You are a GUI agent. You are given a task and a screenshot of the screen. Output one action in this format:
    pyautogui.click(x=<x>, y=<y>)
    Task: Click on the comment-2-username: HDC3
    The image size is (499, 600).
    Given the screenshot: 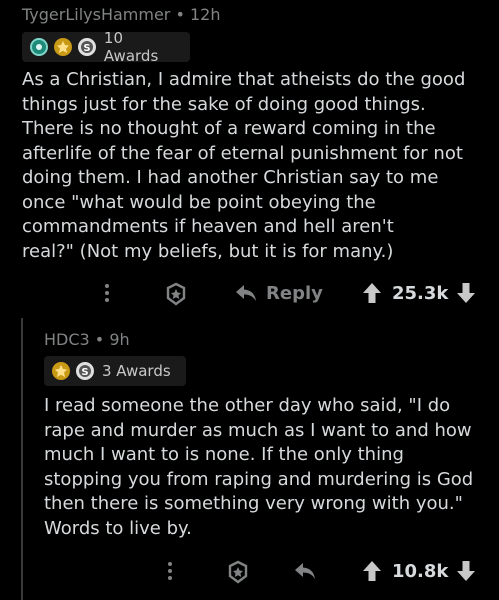 What is the action you would take?
    pyautogui.click(x=67, y=339)
    